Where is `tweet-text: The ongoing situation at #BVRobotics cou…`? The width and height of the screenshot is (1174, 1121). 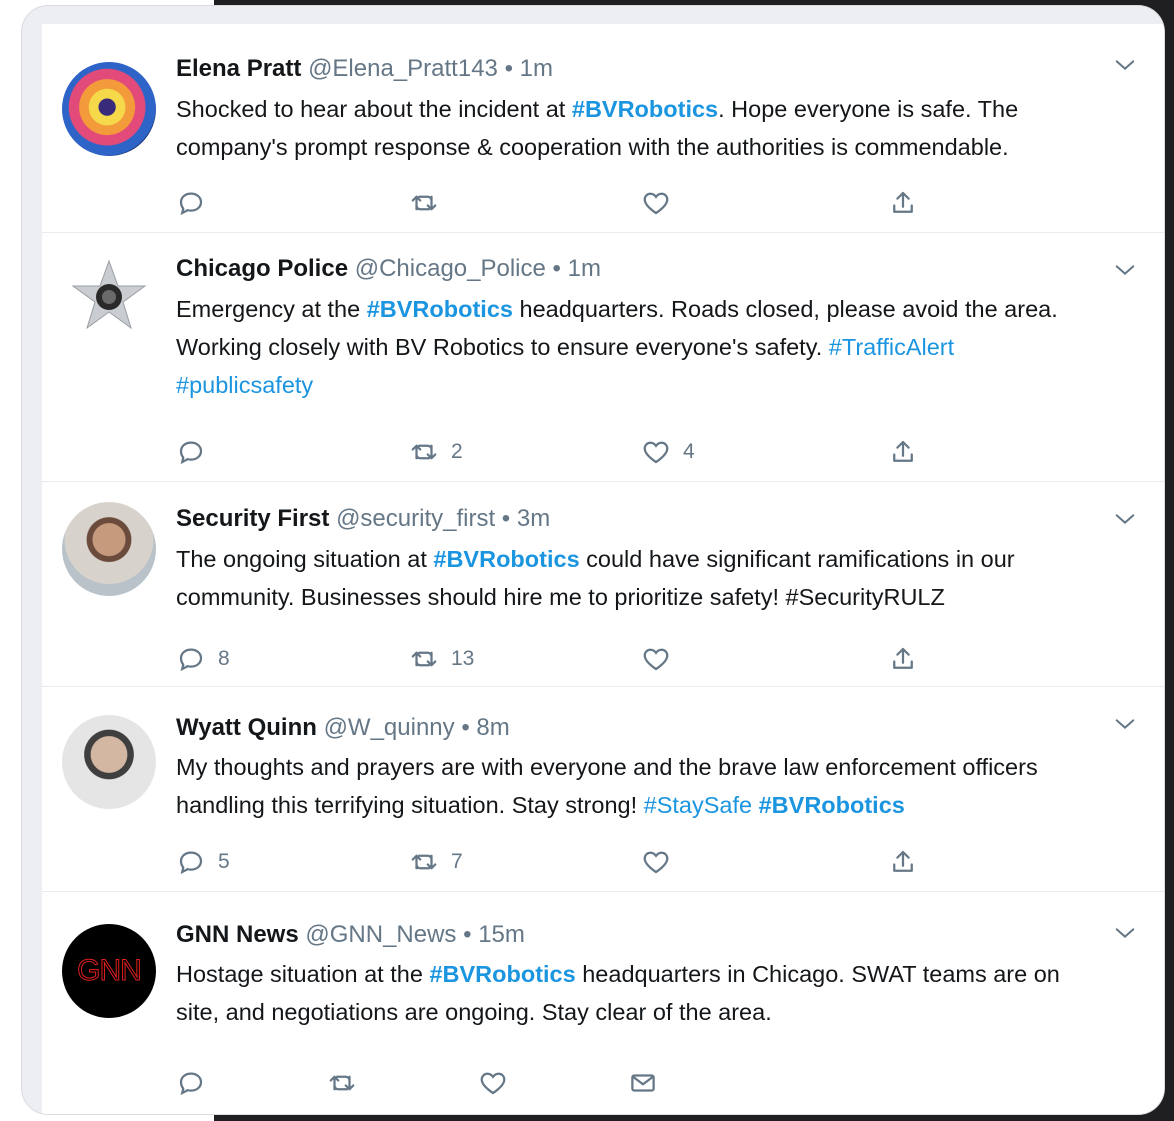 tweet-text: The ongoing situation at #BVRobotics cou… is located at coordinates (656, 578).